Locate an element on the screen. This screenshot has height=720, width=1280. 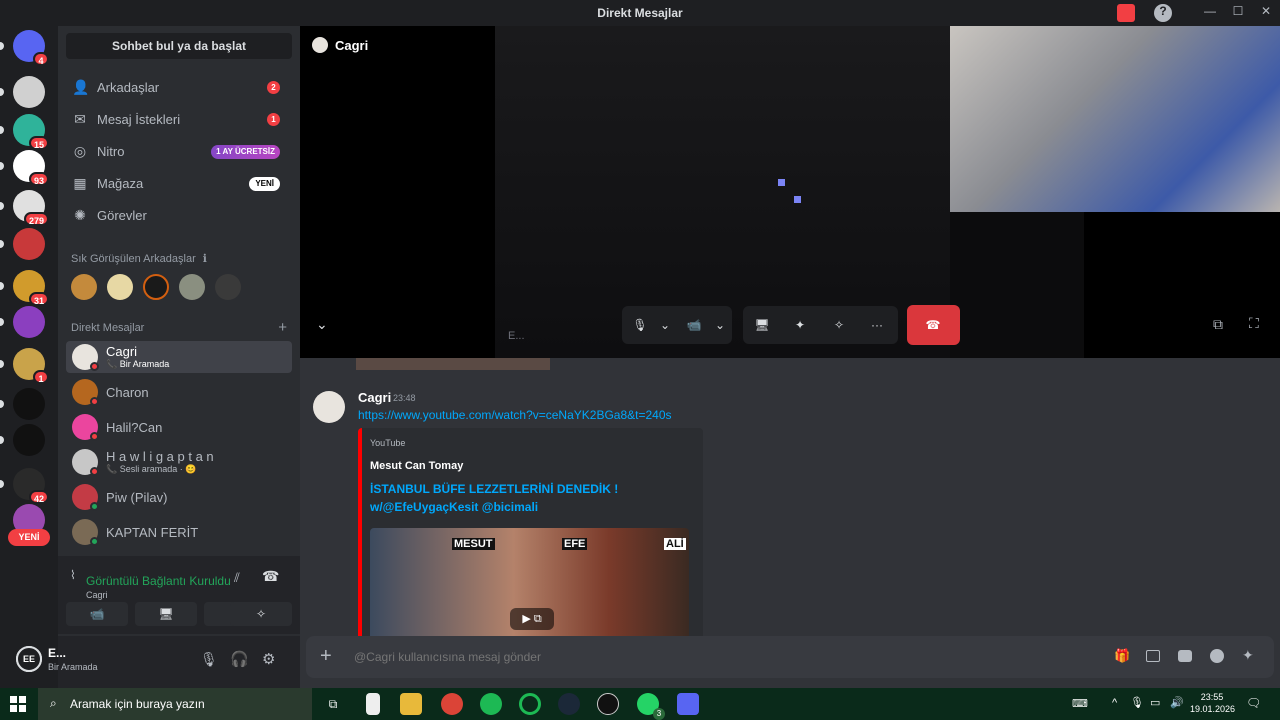
settings-icon: ⚙ is located at coordinates (268, 659).